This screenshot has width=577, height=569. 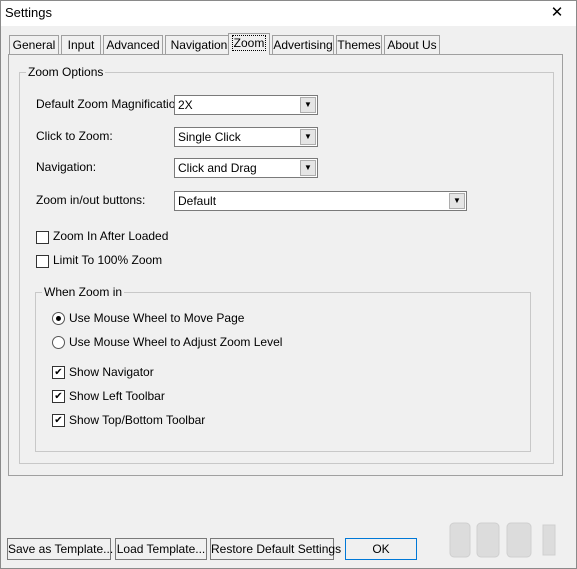 What do you see at coordinates (502, 540) in the screenshot?
I see `watermark-logo` at bounding box center [502, 540].